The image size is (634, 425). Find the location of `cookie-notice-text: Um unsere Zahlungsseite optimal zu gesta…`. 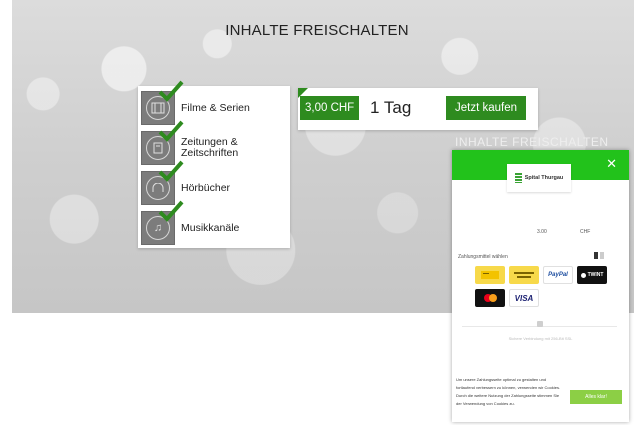

cookie-notice-text: Um unsere Zahlungsseite optimal zu gesta… is located at coordinates (508, 391).